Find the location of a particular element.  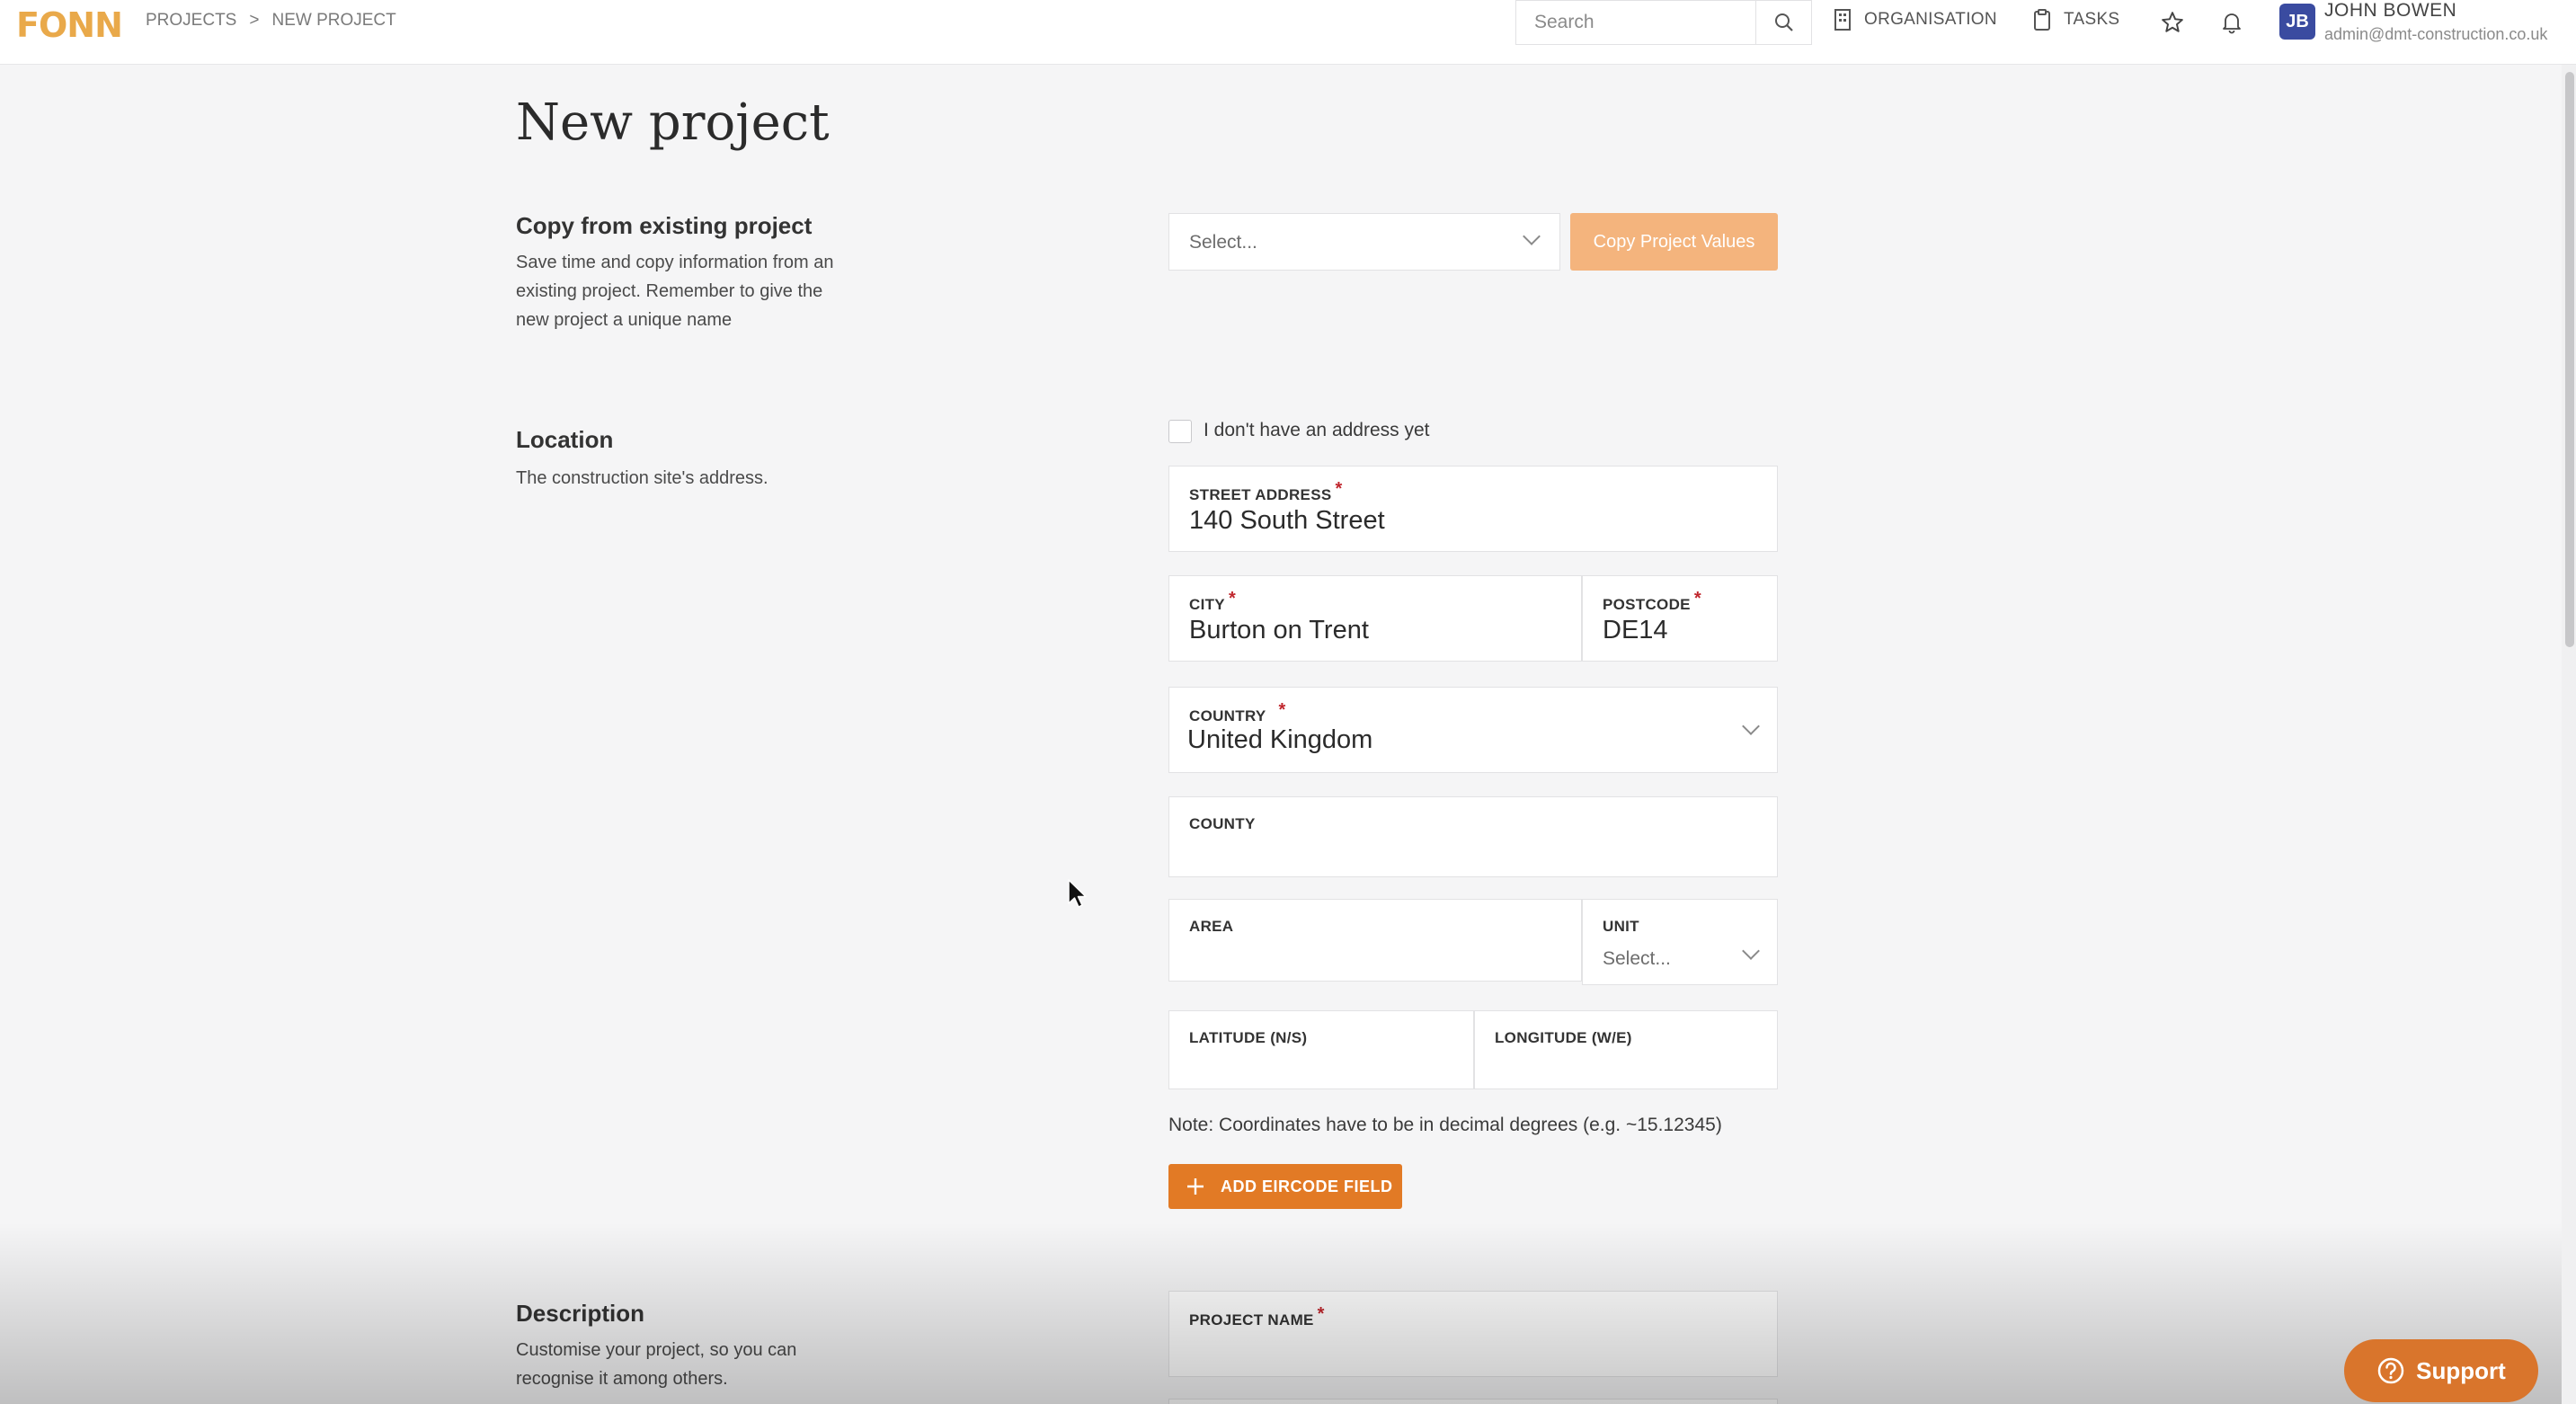

copy-desc-line: Save time and copy information from an is located at coordinates (675, 262).